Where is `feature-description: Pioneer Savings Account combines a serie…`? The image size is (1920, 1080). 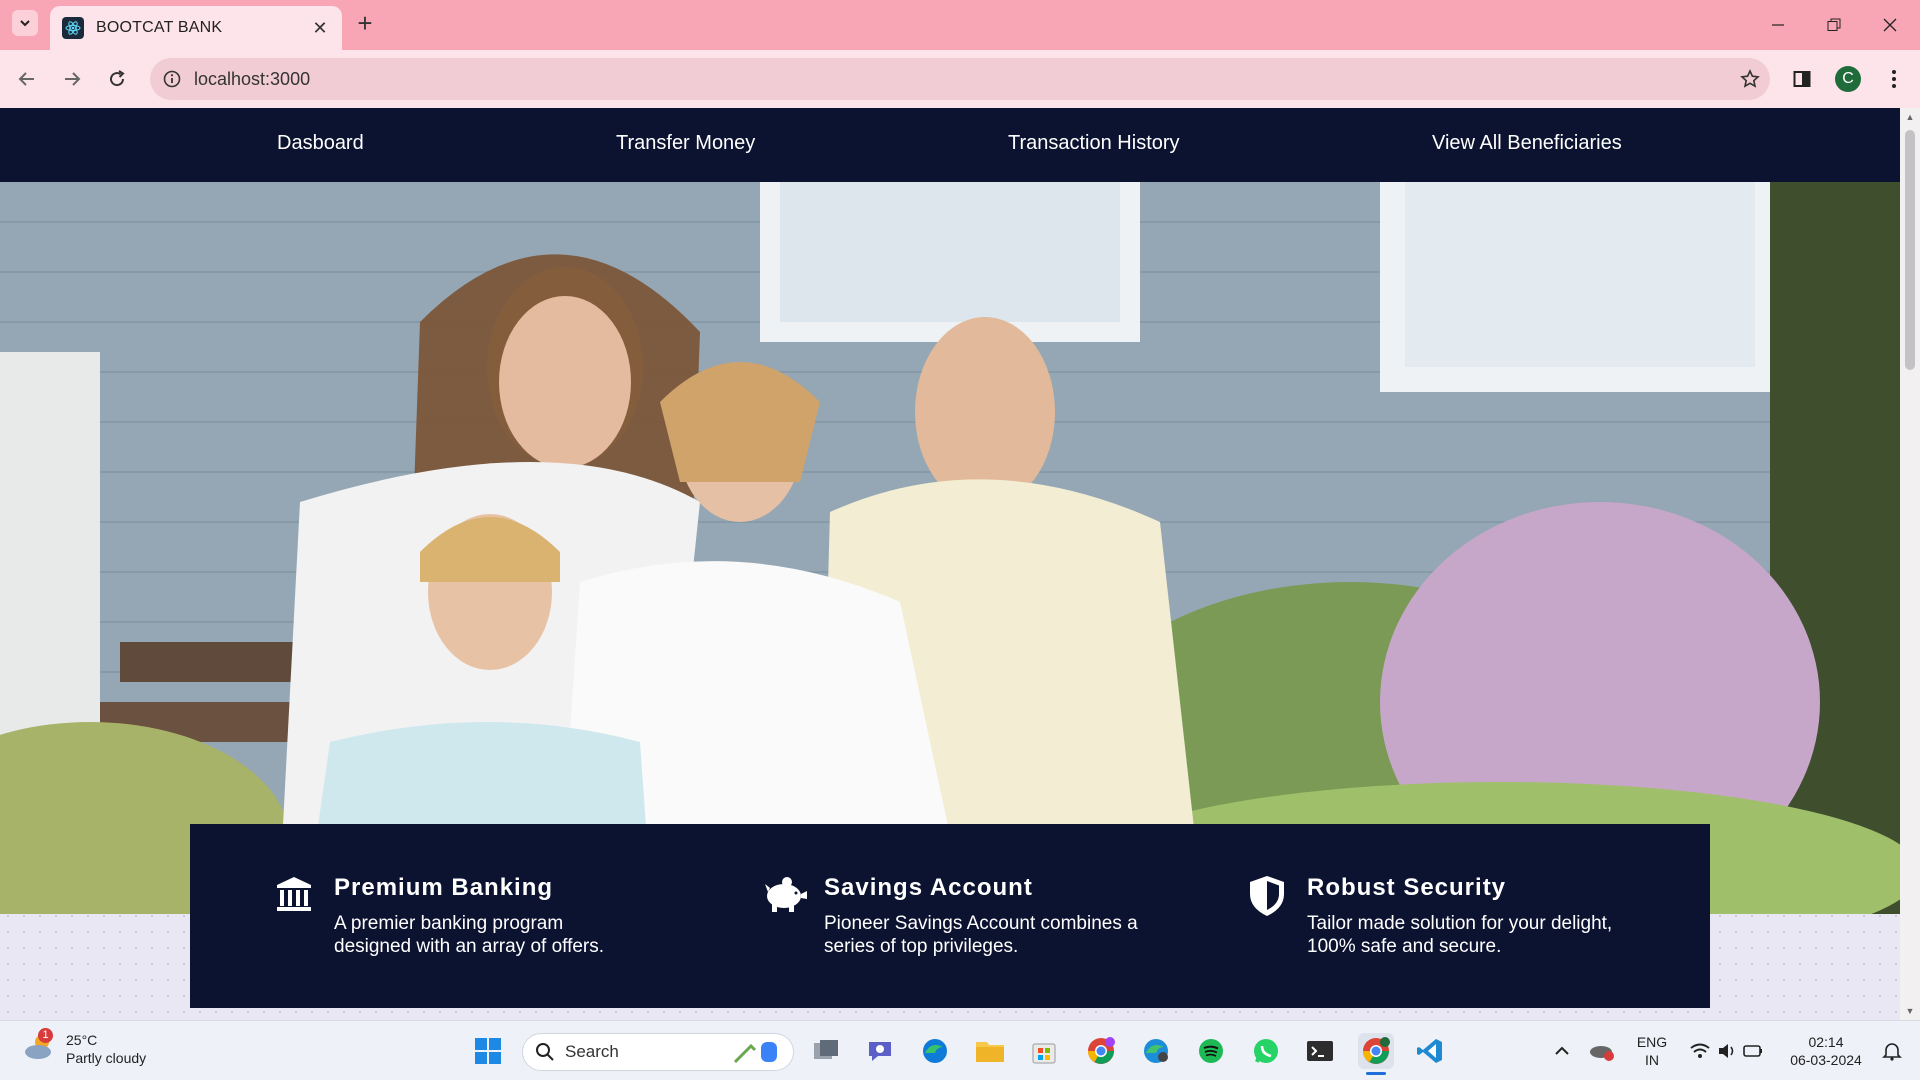 feature-description: Pioneer Savings Account combines a serie… is located at coordinates (981, 935).